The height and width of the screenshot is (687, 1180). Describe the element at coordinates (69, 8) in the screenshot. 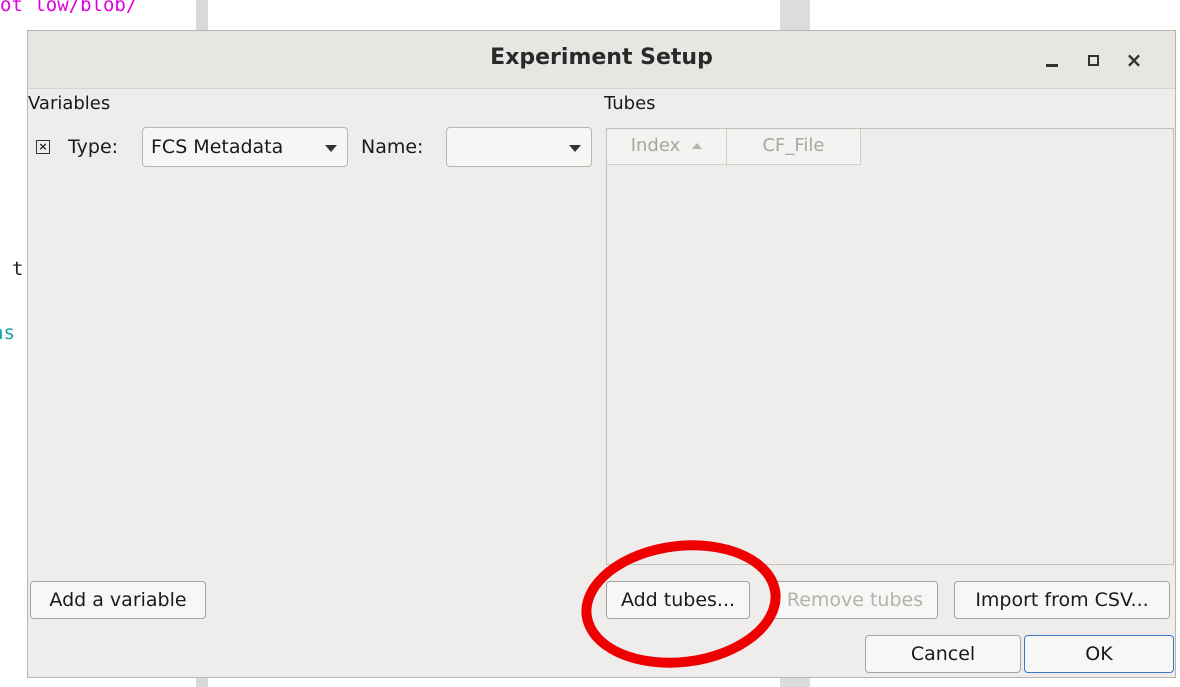

I see `background-code-fragment: ot low/blob/` at that location.